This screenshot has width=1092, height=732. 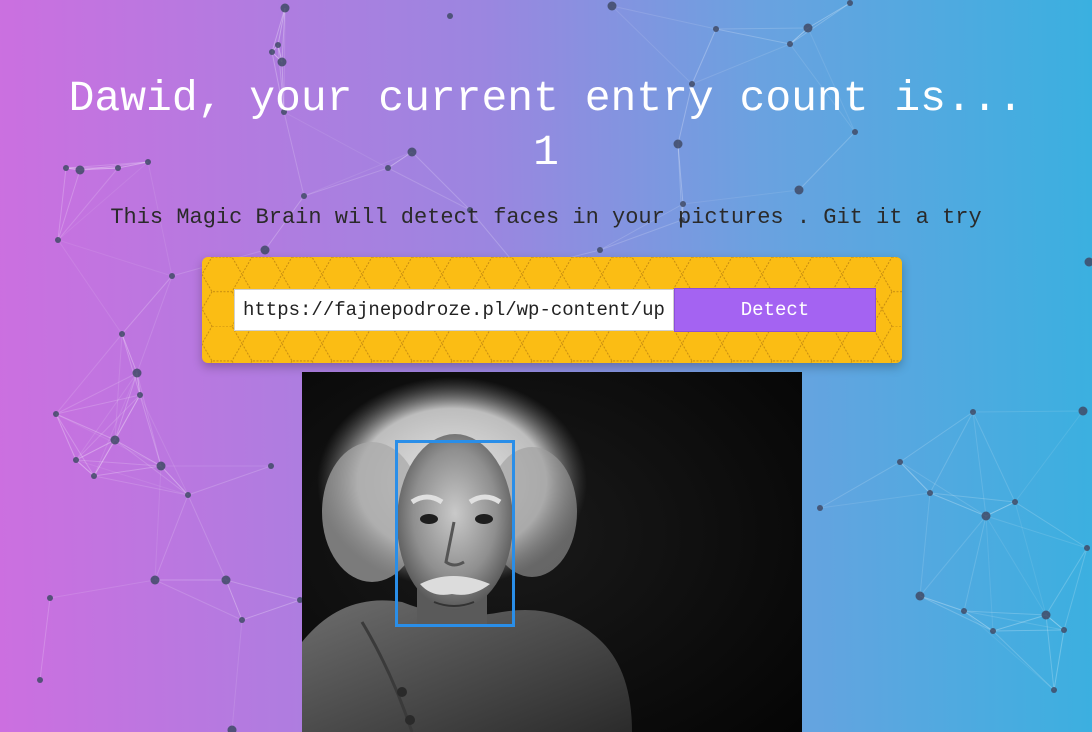 What do you see at coordinates (775, 310) in the screenshot?
I see `detect-button: Detect` at bounding box center [775, 310].